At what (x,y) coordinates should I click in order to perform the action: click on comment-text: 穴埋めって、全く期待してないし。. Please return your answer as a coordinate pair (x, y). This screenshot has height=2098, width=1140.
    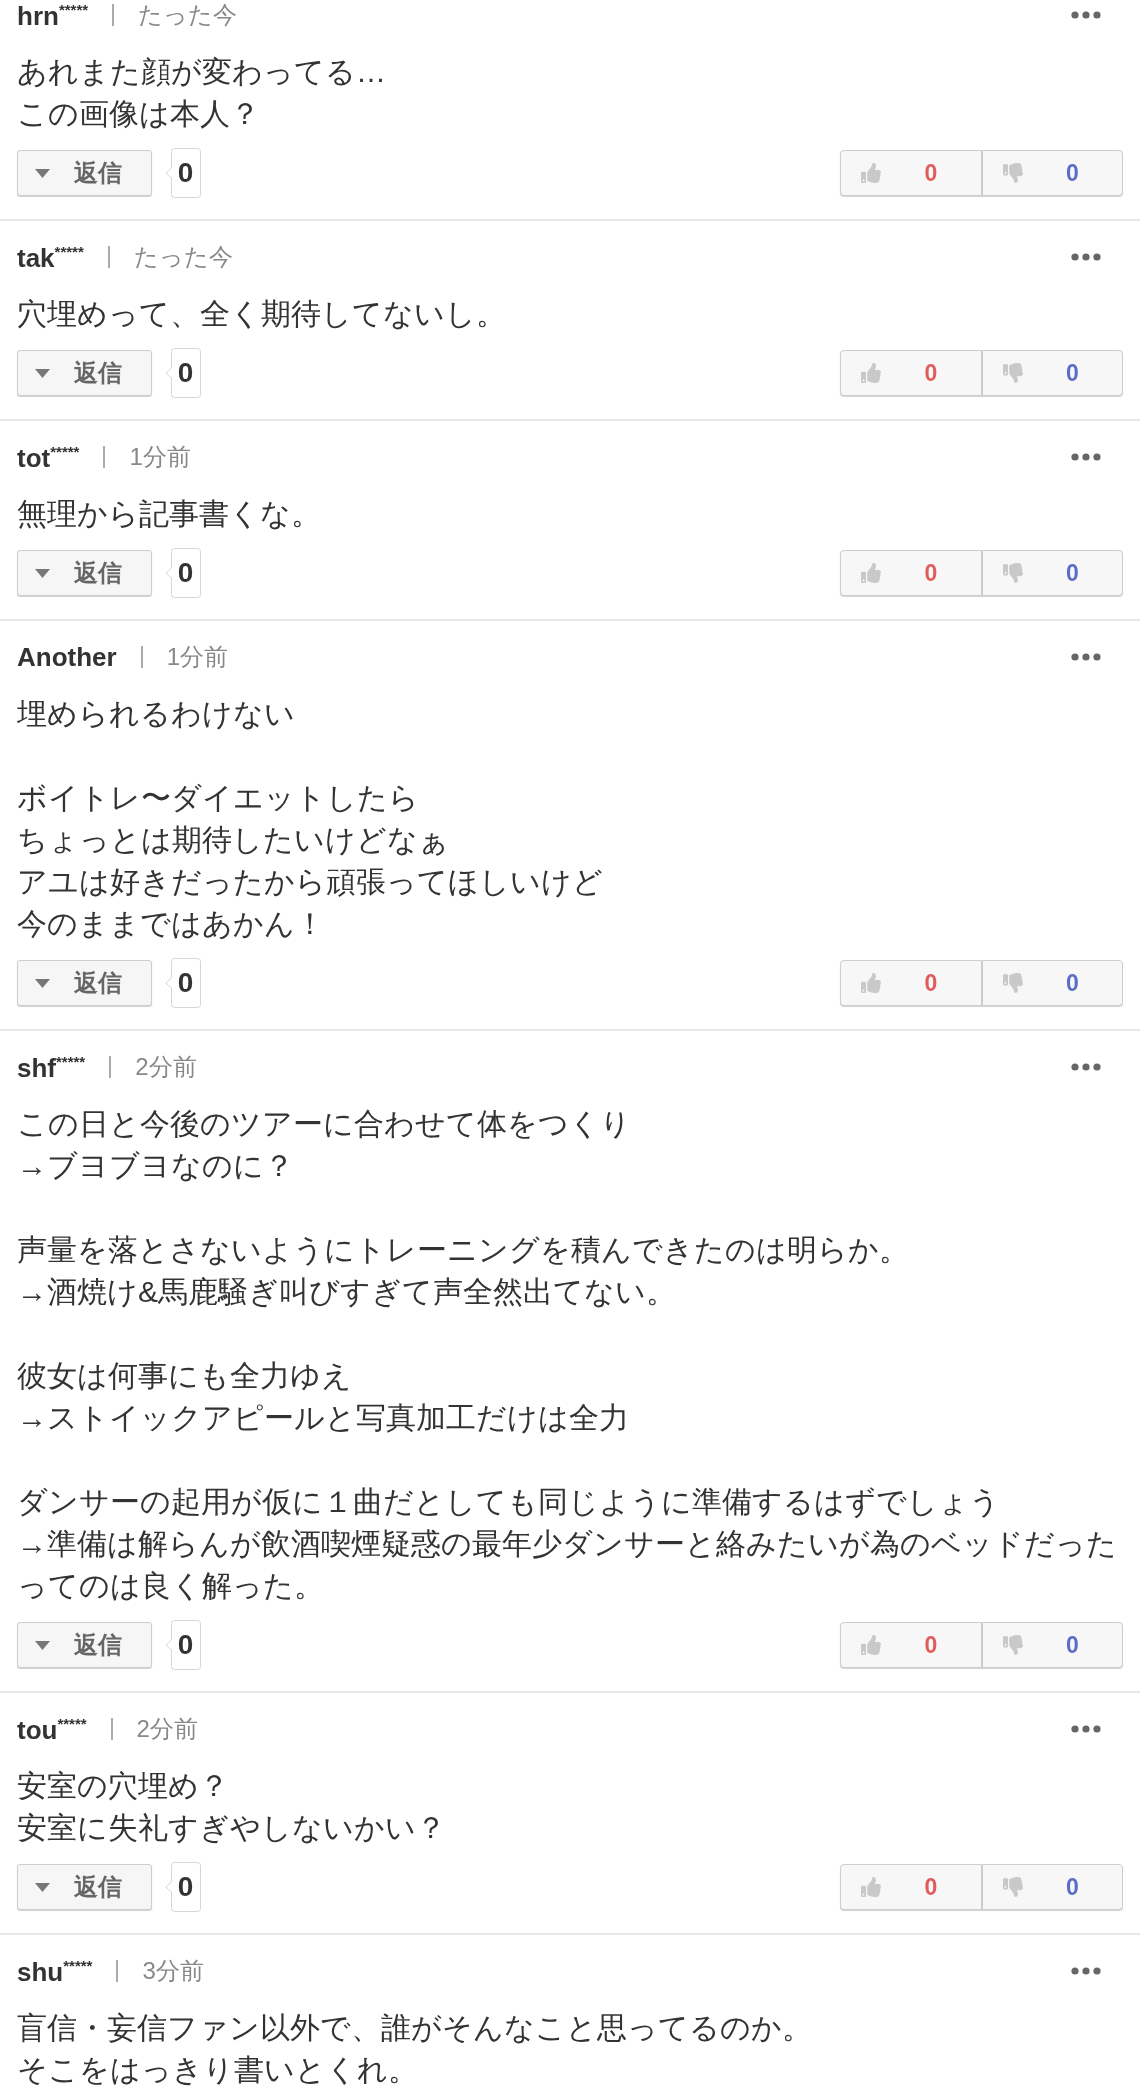
    Looking at the image, I should click on (262, 314).